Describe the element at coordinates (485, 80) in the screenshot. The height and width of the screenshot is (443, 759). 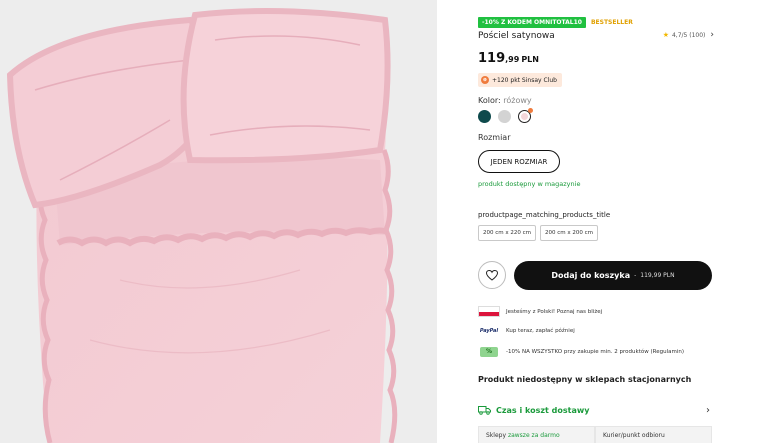
I see `coin-icon: ⊕` at that location.